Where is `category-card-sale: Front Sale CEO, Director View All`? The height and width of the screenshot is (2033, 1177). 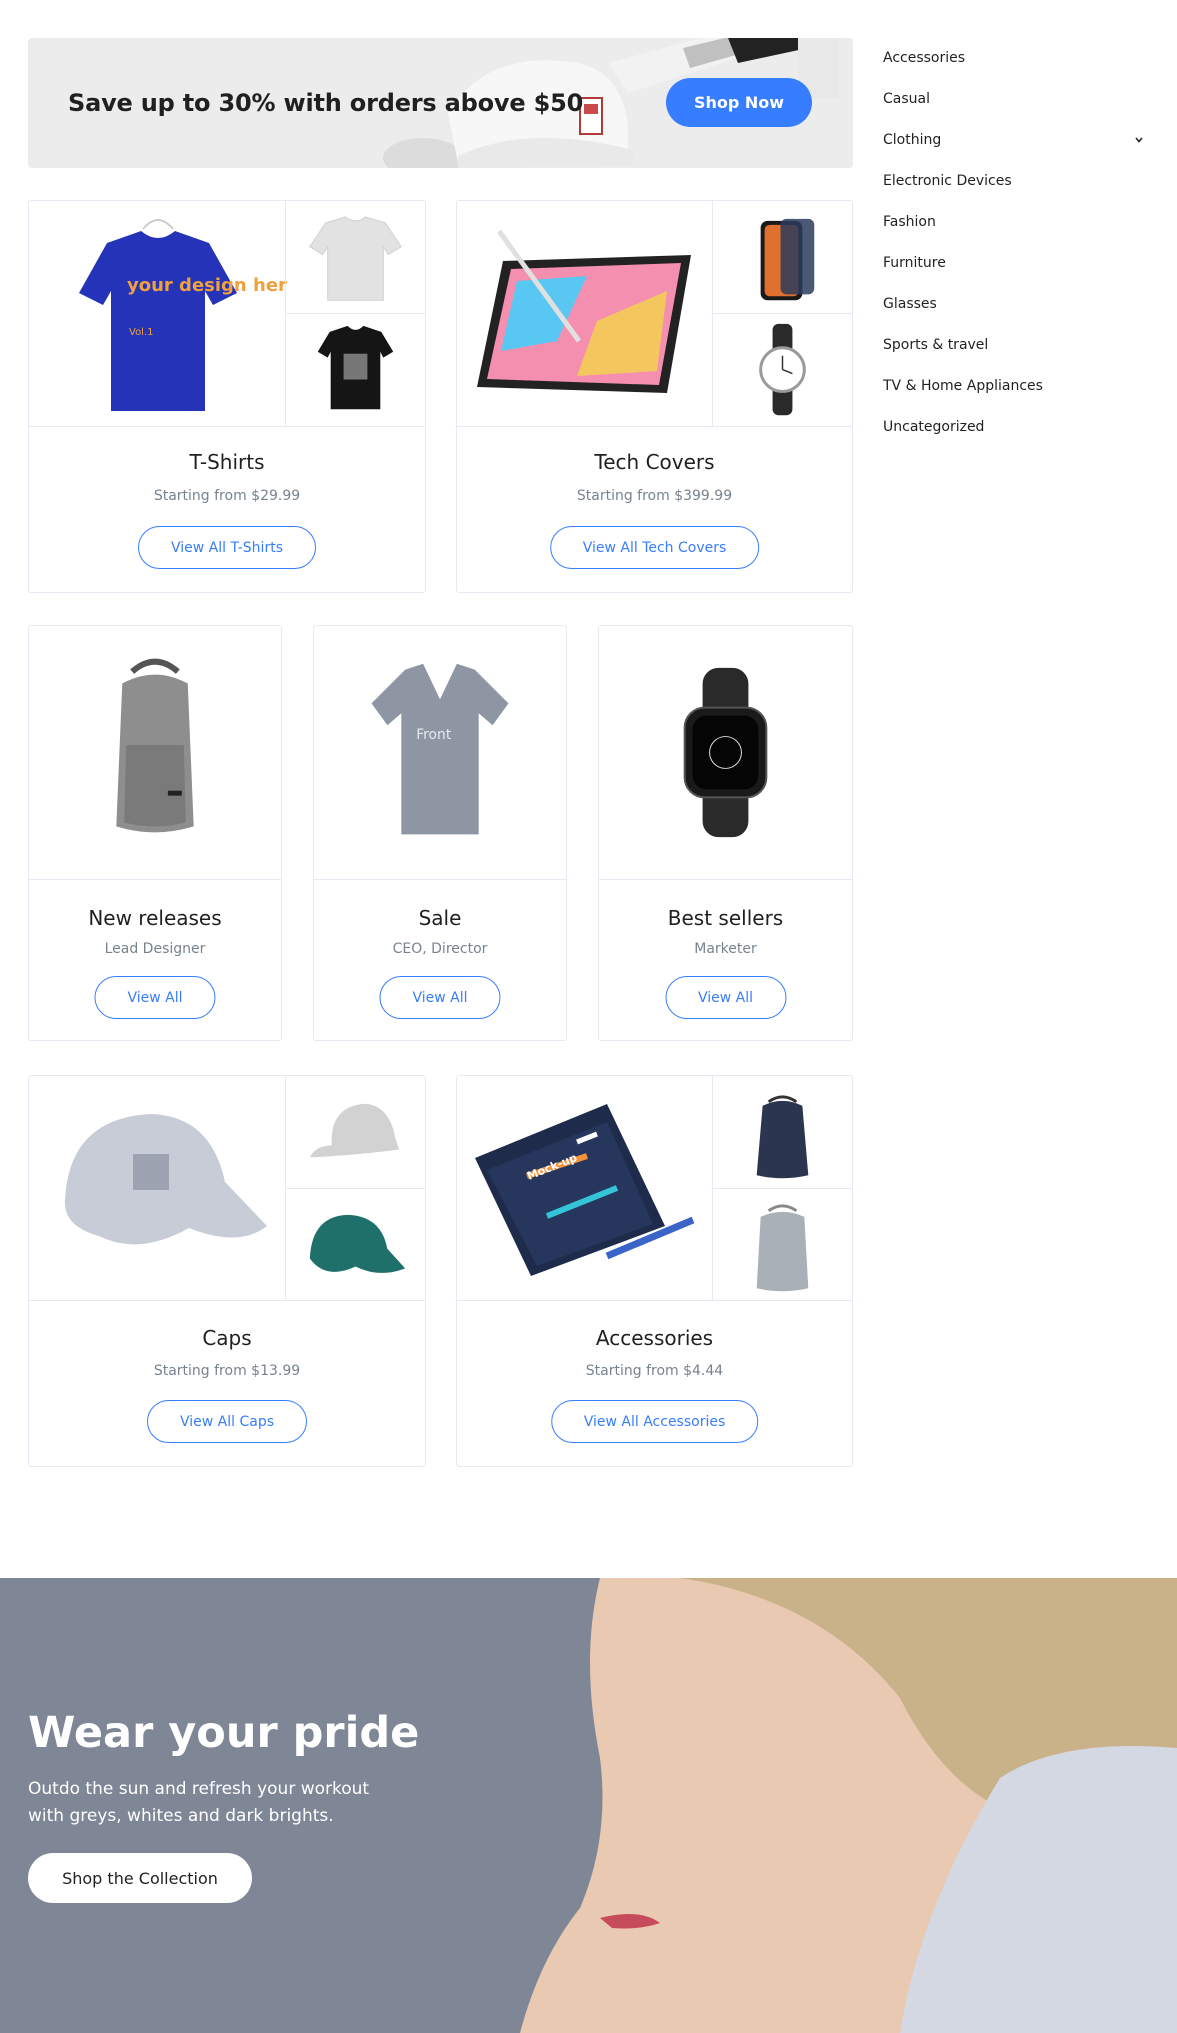 category-card-sale: Front Sale CEO, Director View All is located at coordinates (440, 833).